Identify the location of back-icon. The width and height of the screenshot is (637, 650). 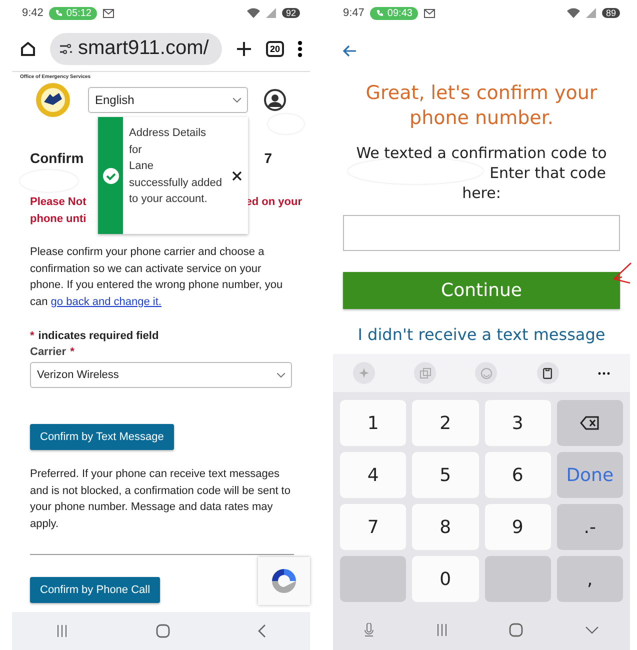
(262, 631).